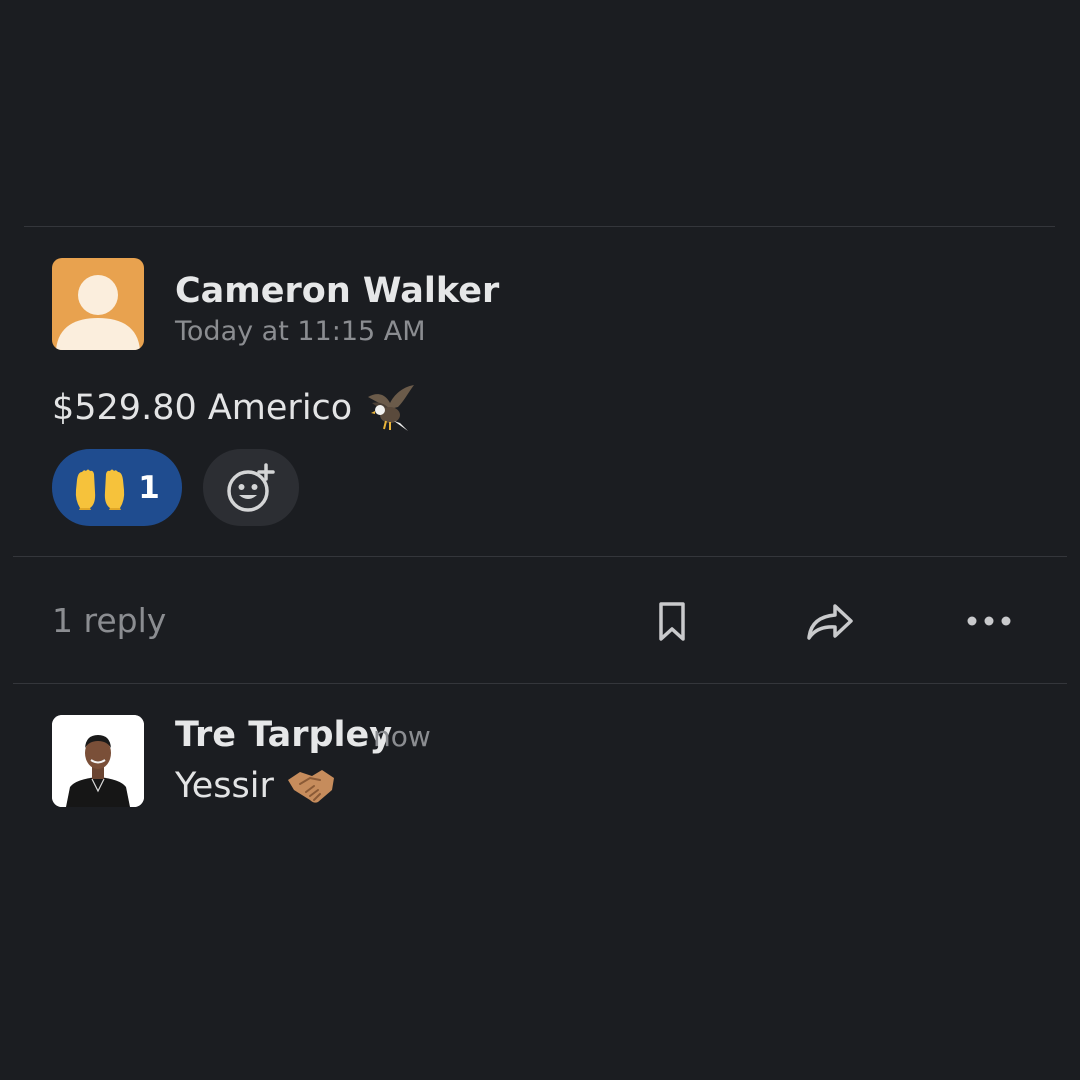  Describe the element at coordinates (540, 683) in the screenshot. I see `actions-divider` at that location.